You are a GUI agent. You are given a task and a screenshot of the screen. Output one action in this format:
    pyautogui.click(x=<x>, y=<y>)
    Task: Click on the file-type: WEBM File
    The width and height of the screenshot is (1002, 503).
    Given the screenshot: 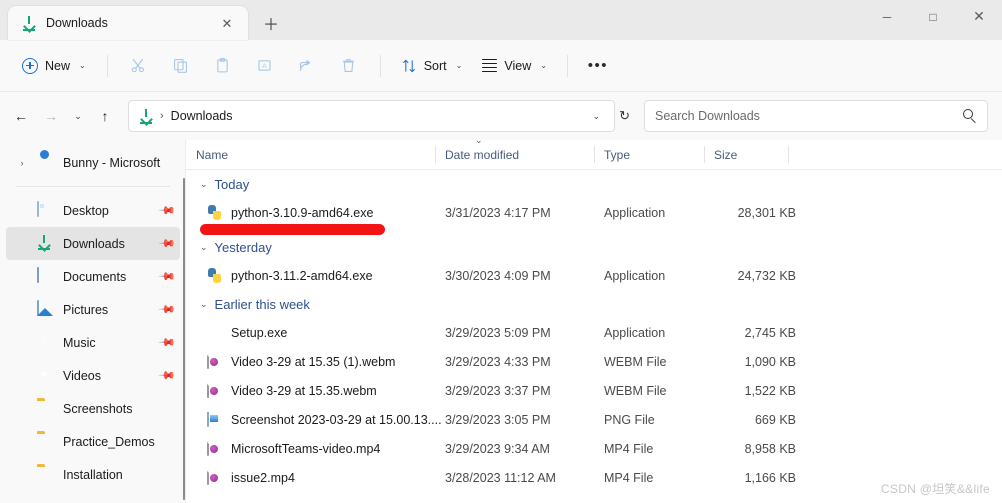 What is the action you would take?
    pyautogui.click(x=635, y=361)
    